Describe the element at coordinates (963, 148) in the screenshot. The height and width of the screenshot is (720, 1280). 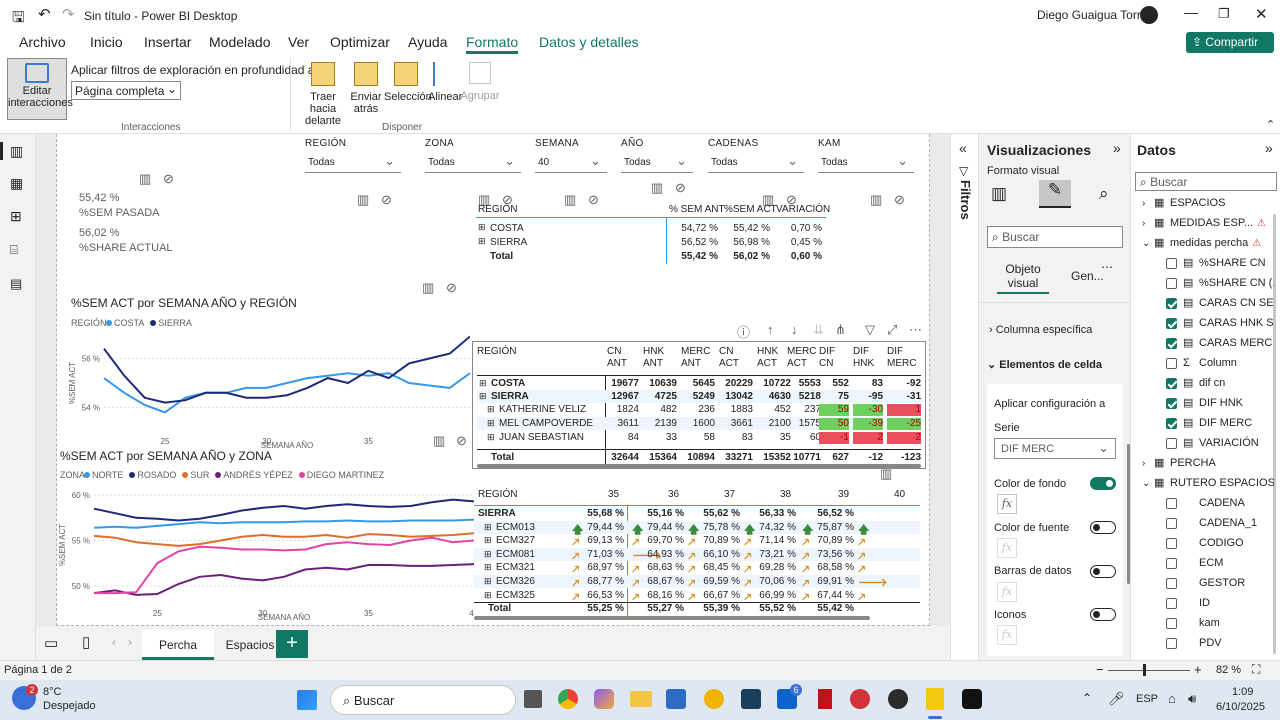
I see `expand-filters-icon: «` at that location.